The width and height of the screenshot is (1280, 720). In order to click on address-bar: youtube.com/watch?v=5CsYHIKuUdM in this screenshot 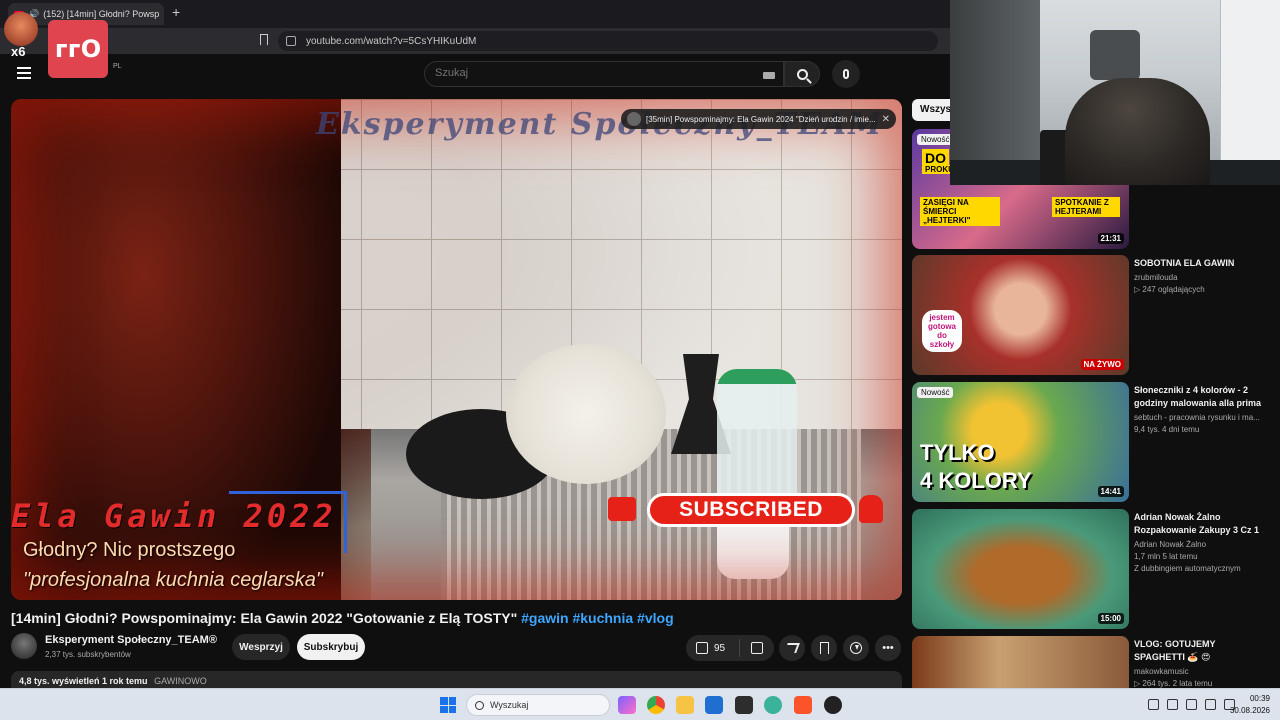, I will do `click(475, 41)`.